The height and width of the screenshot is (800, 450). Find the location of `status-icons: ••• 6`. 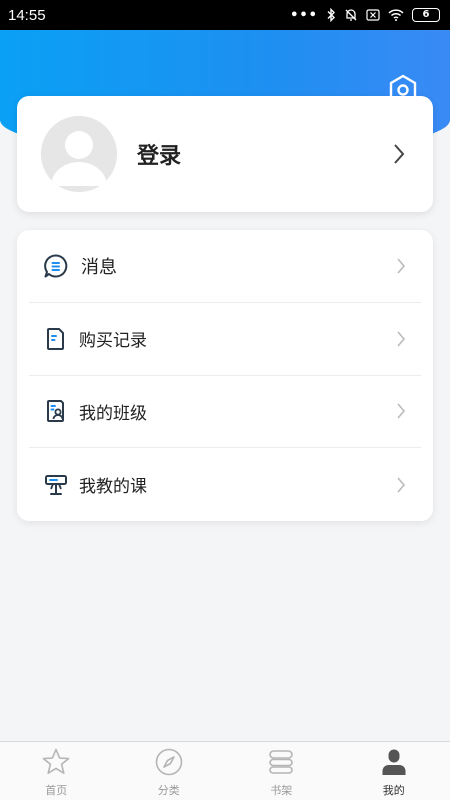

status-icons: ••• 6 is located at coordinates (365, 15).